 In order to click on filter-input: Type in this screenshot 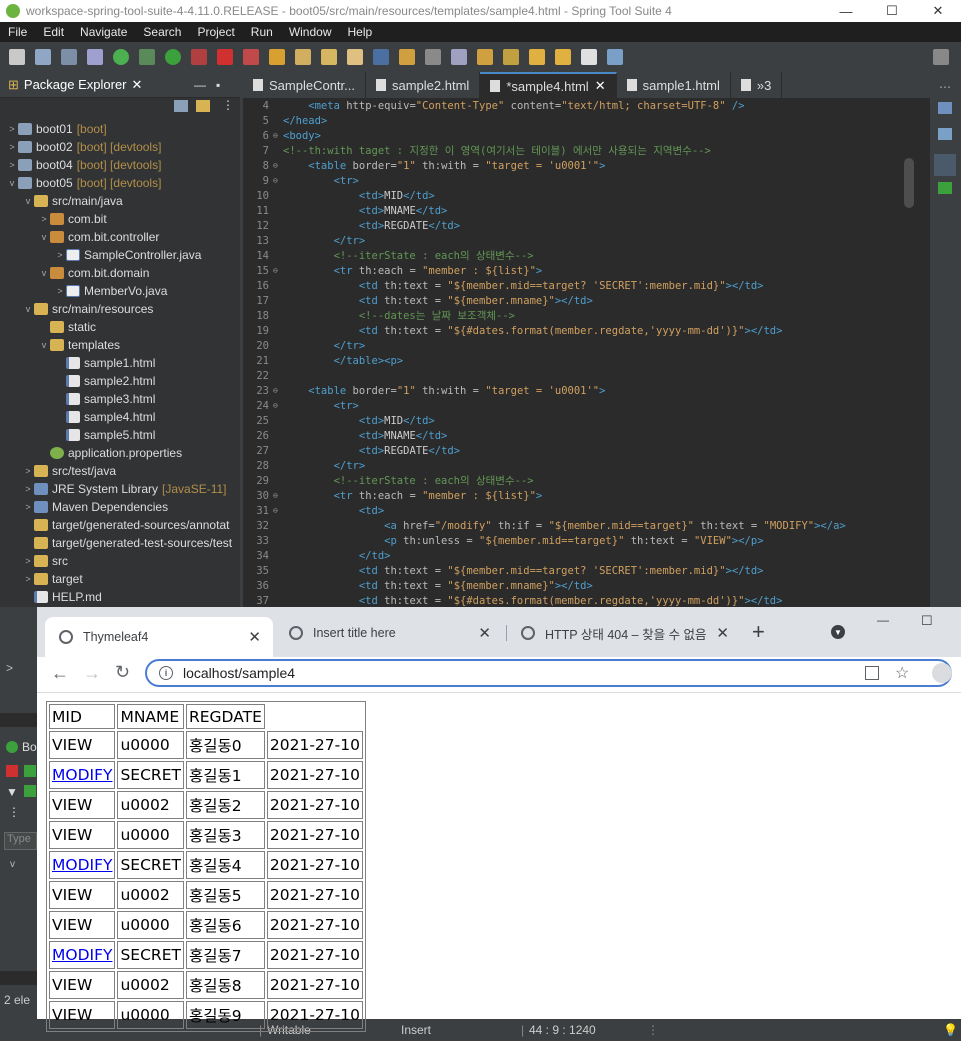, I will do `click(20, 841)`.